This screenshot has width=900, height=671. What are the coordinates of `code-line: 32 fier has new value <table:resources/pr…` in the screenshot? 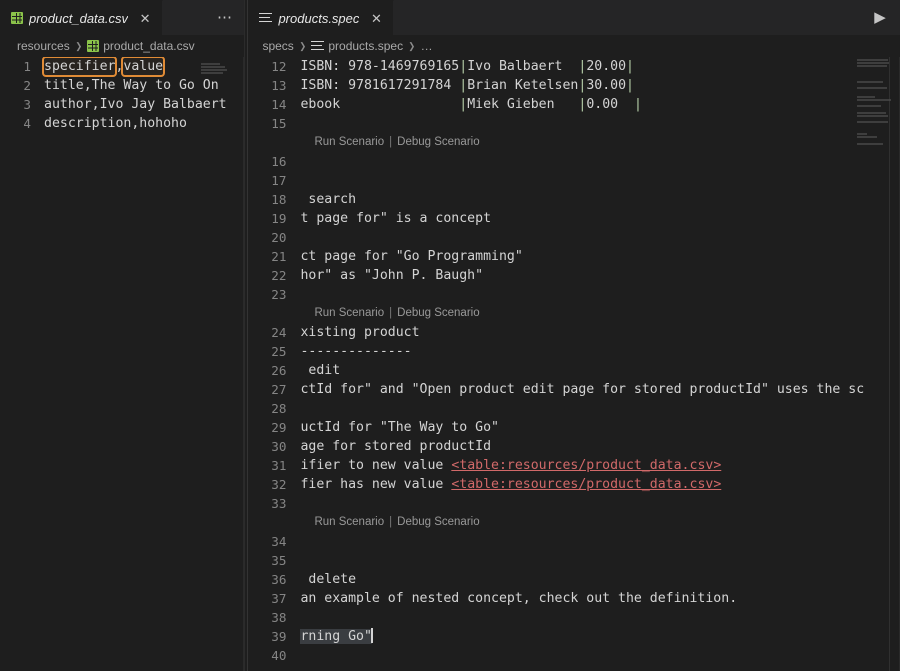 It's located at (574, 484).